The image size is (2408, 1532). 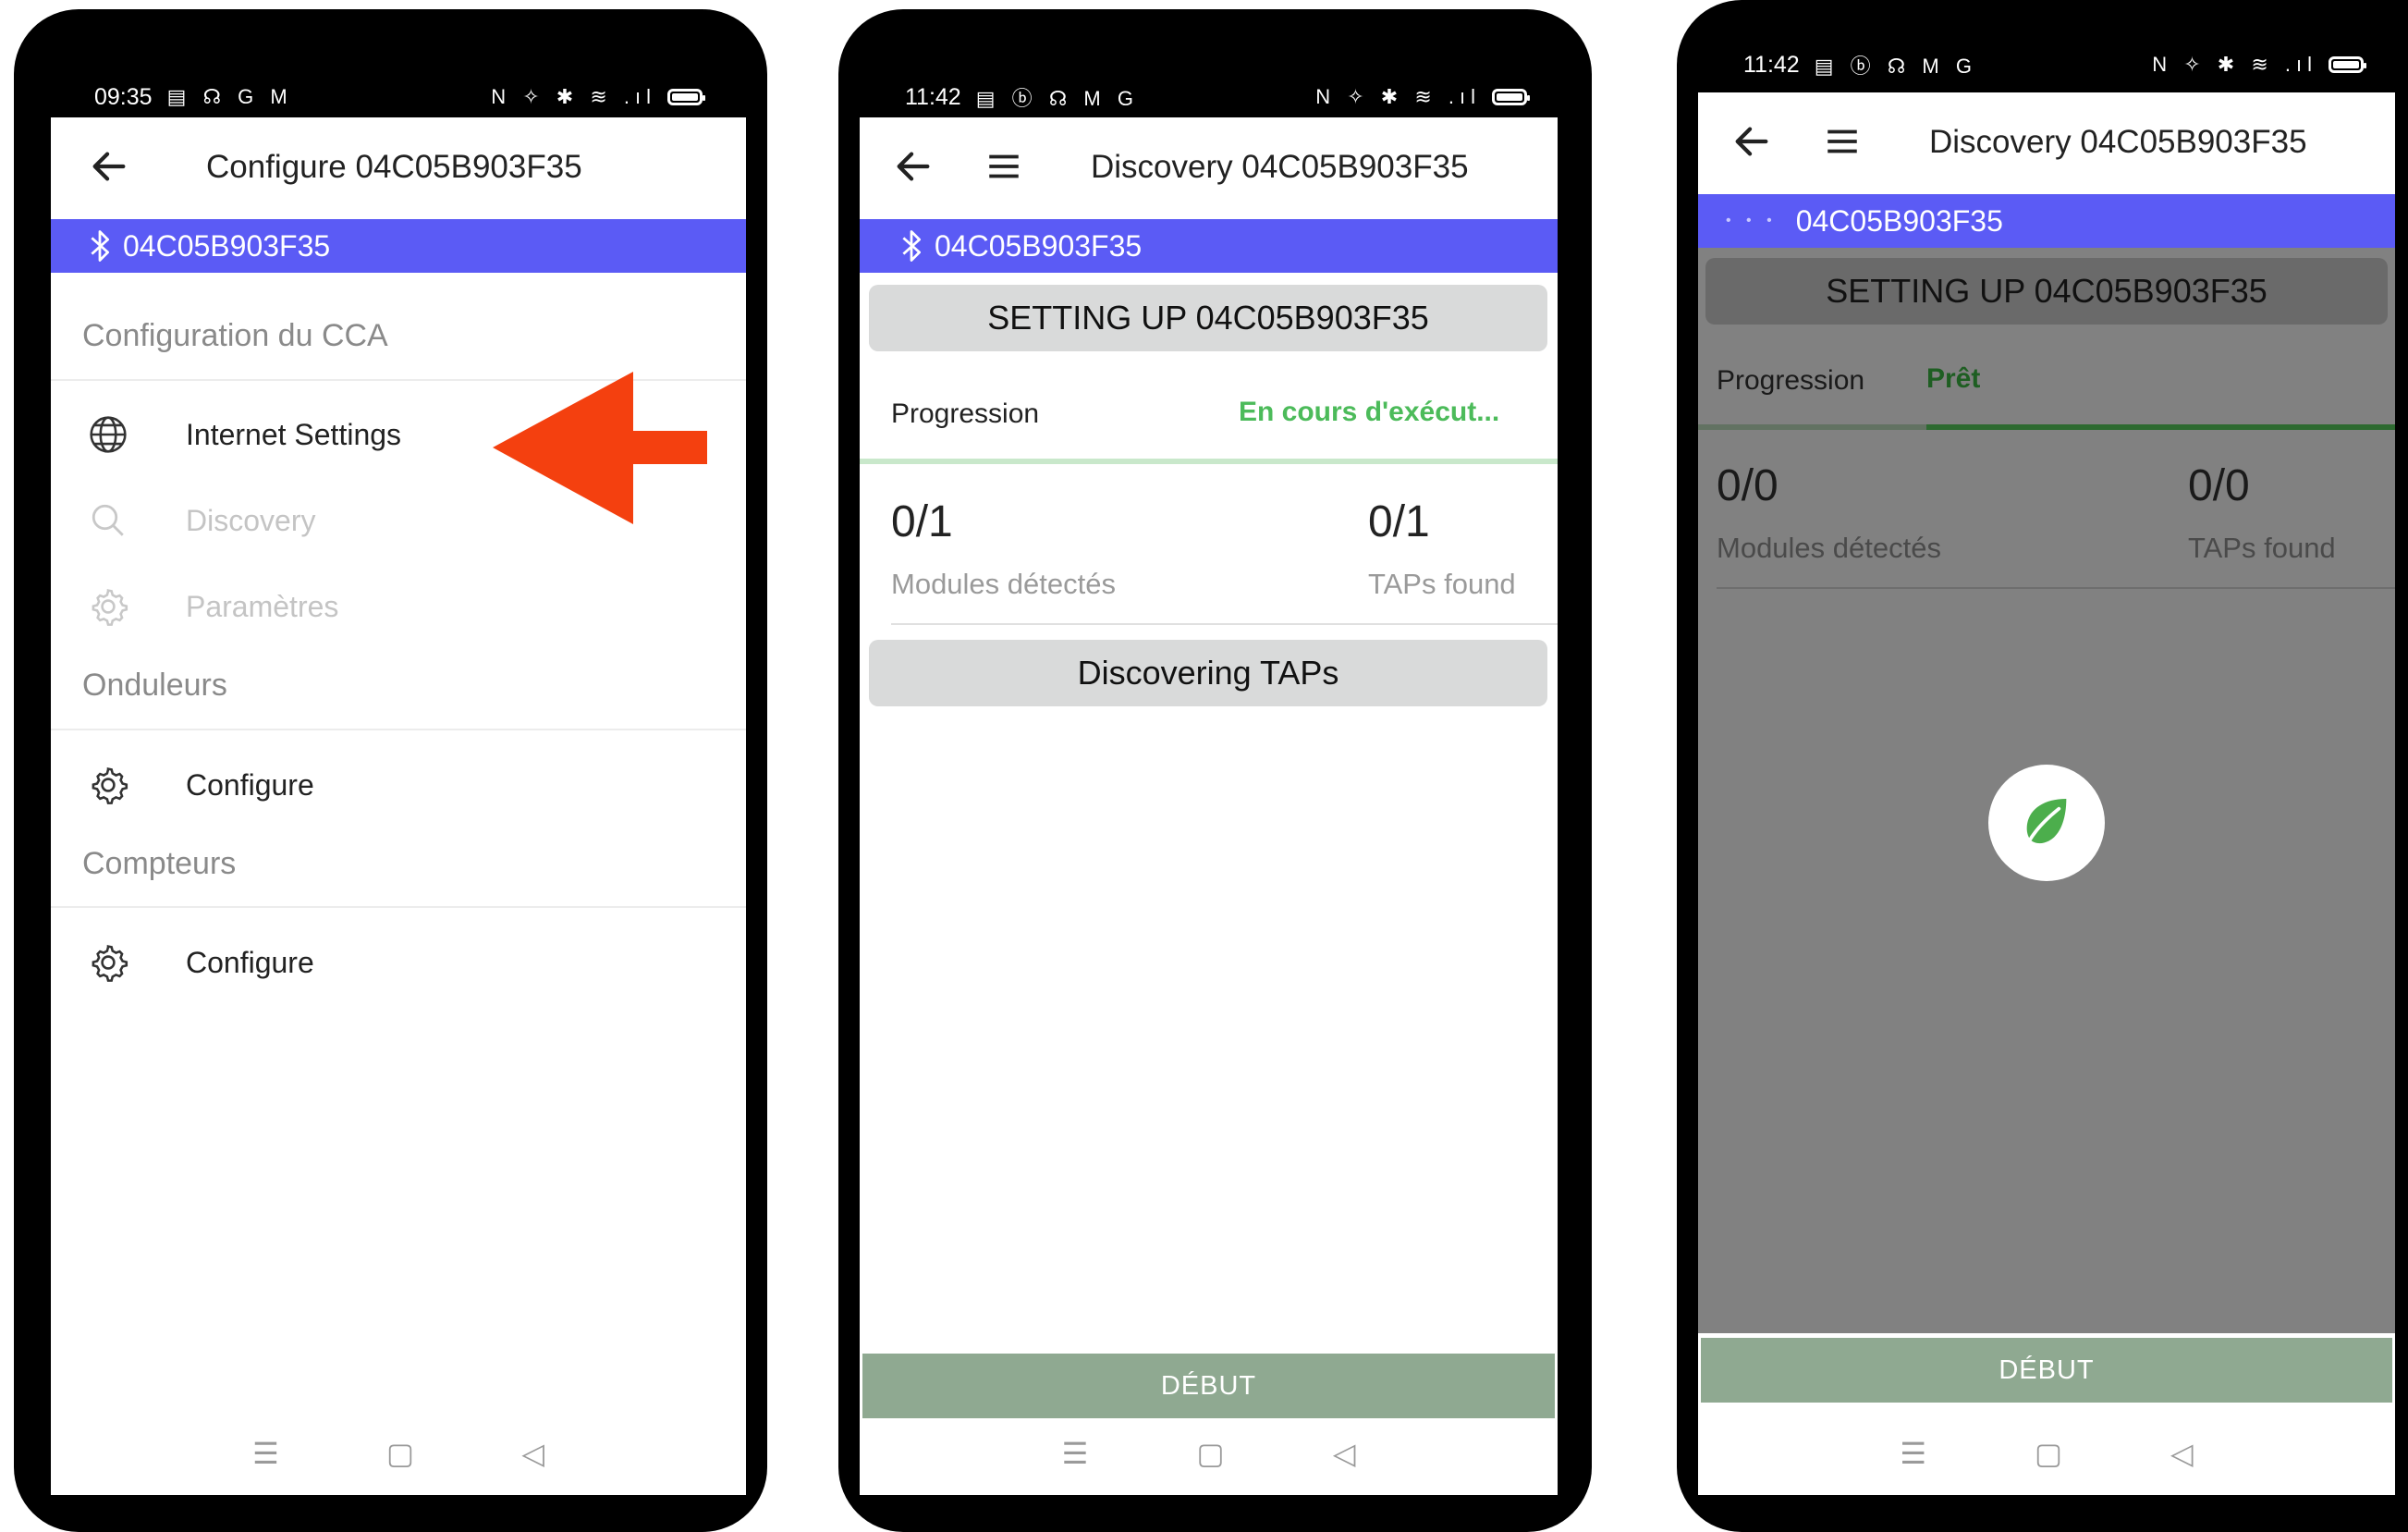 What do you see at coordinates (399, 962) in the screenshot?
I see `menu-item-configure-compteurs: Configure` at bounding box center [399, 962].